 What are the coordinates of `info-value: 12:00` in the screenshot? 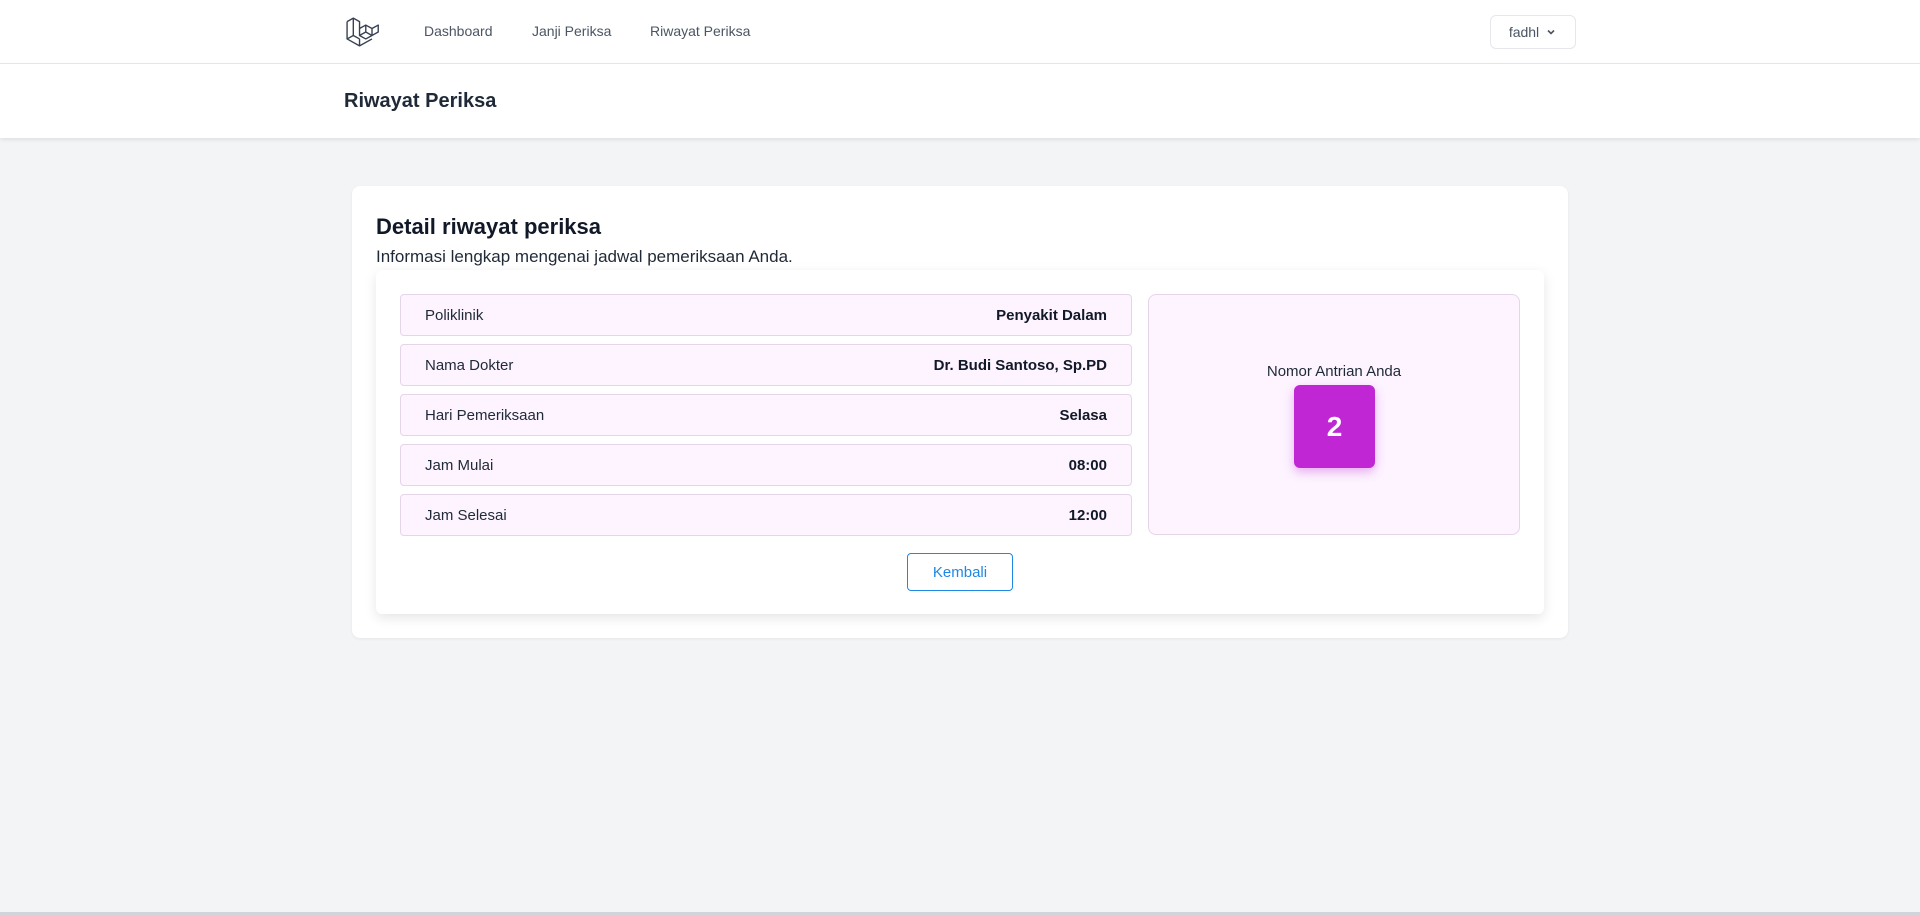 It's located at (1087, 515).